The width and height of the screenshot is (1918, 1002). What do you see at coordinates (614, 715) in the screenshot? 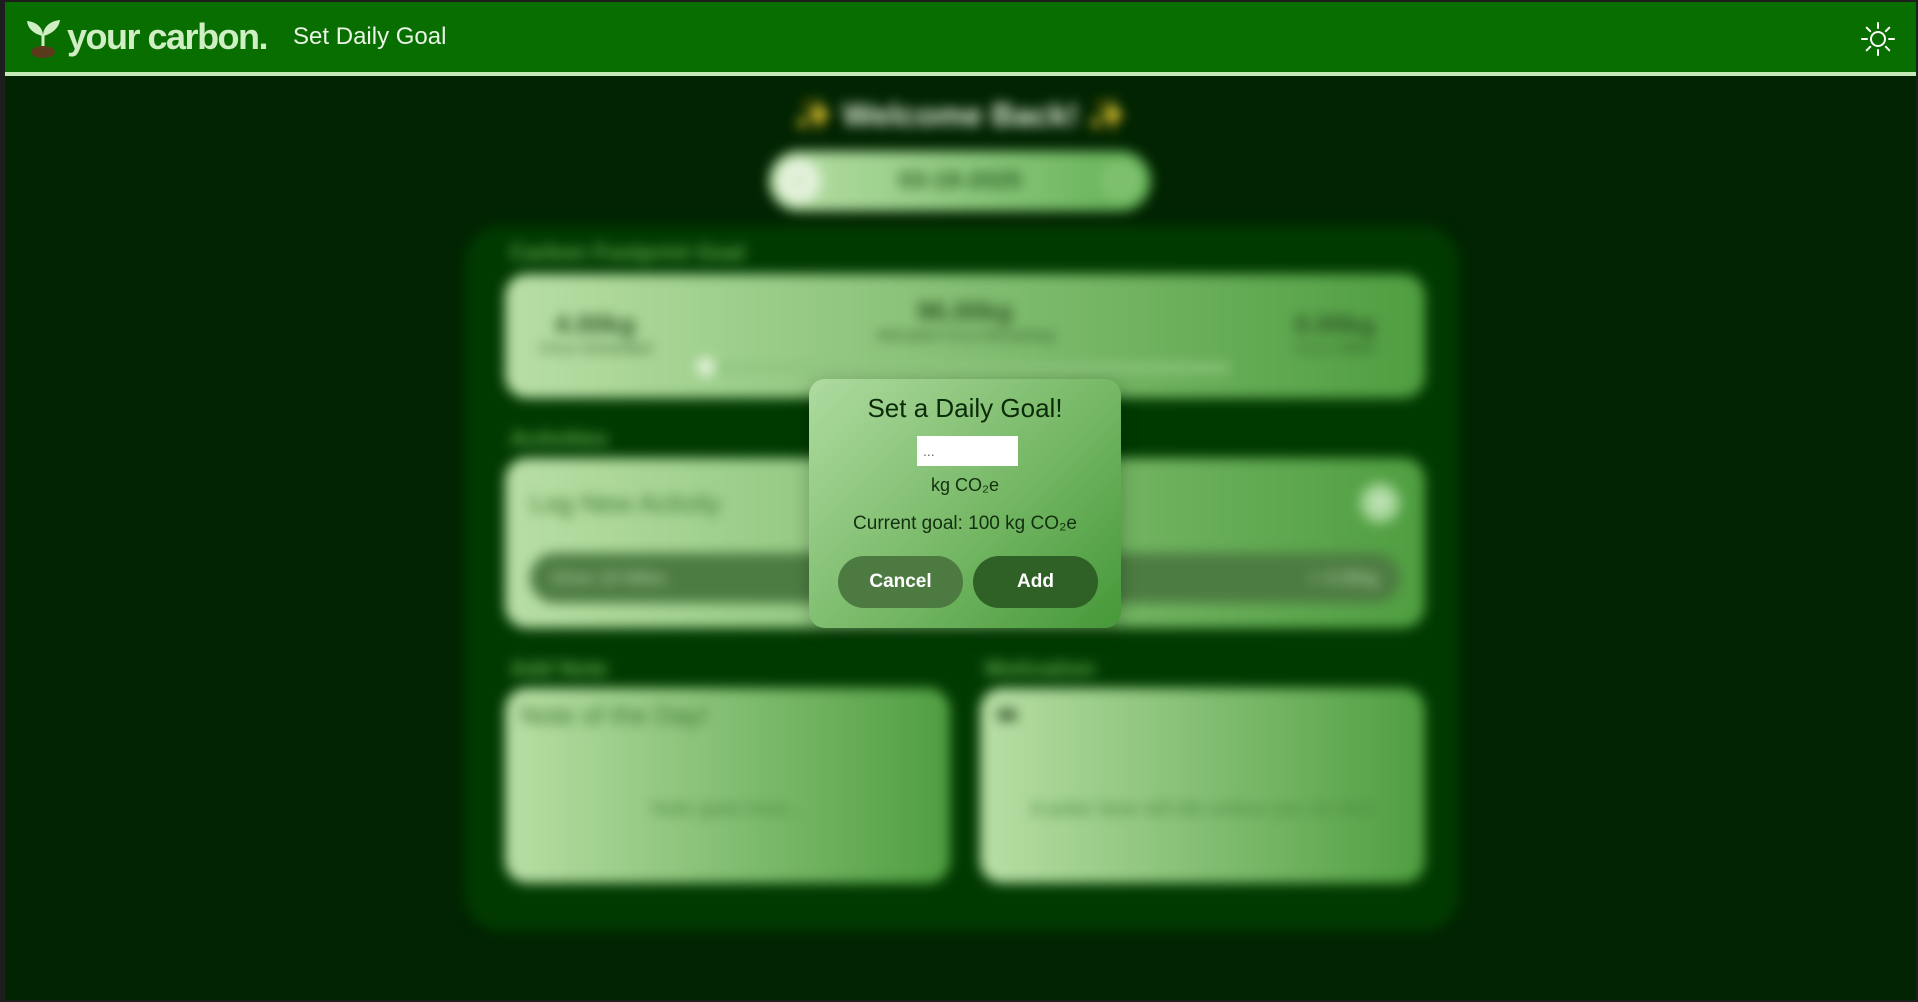
I see `note-title: Note of the Day!` at bounding box center [614, 715].